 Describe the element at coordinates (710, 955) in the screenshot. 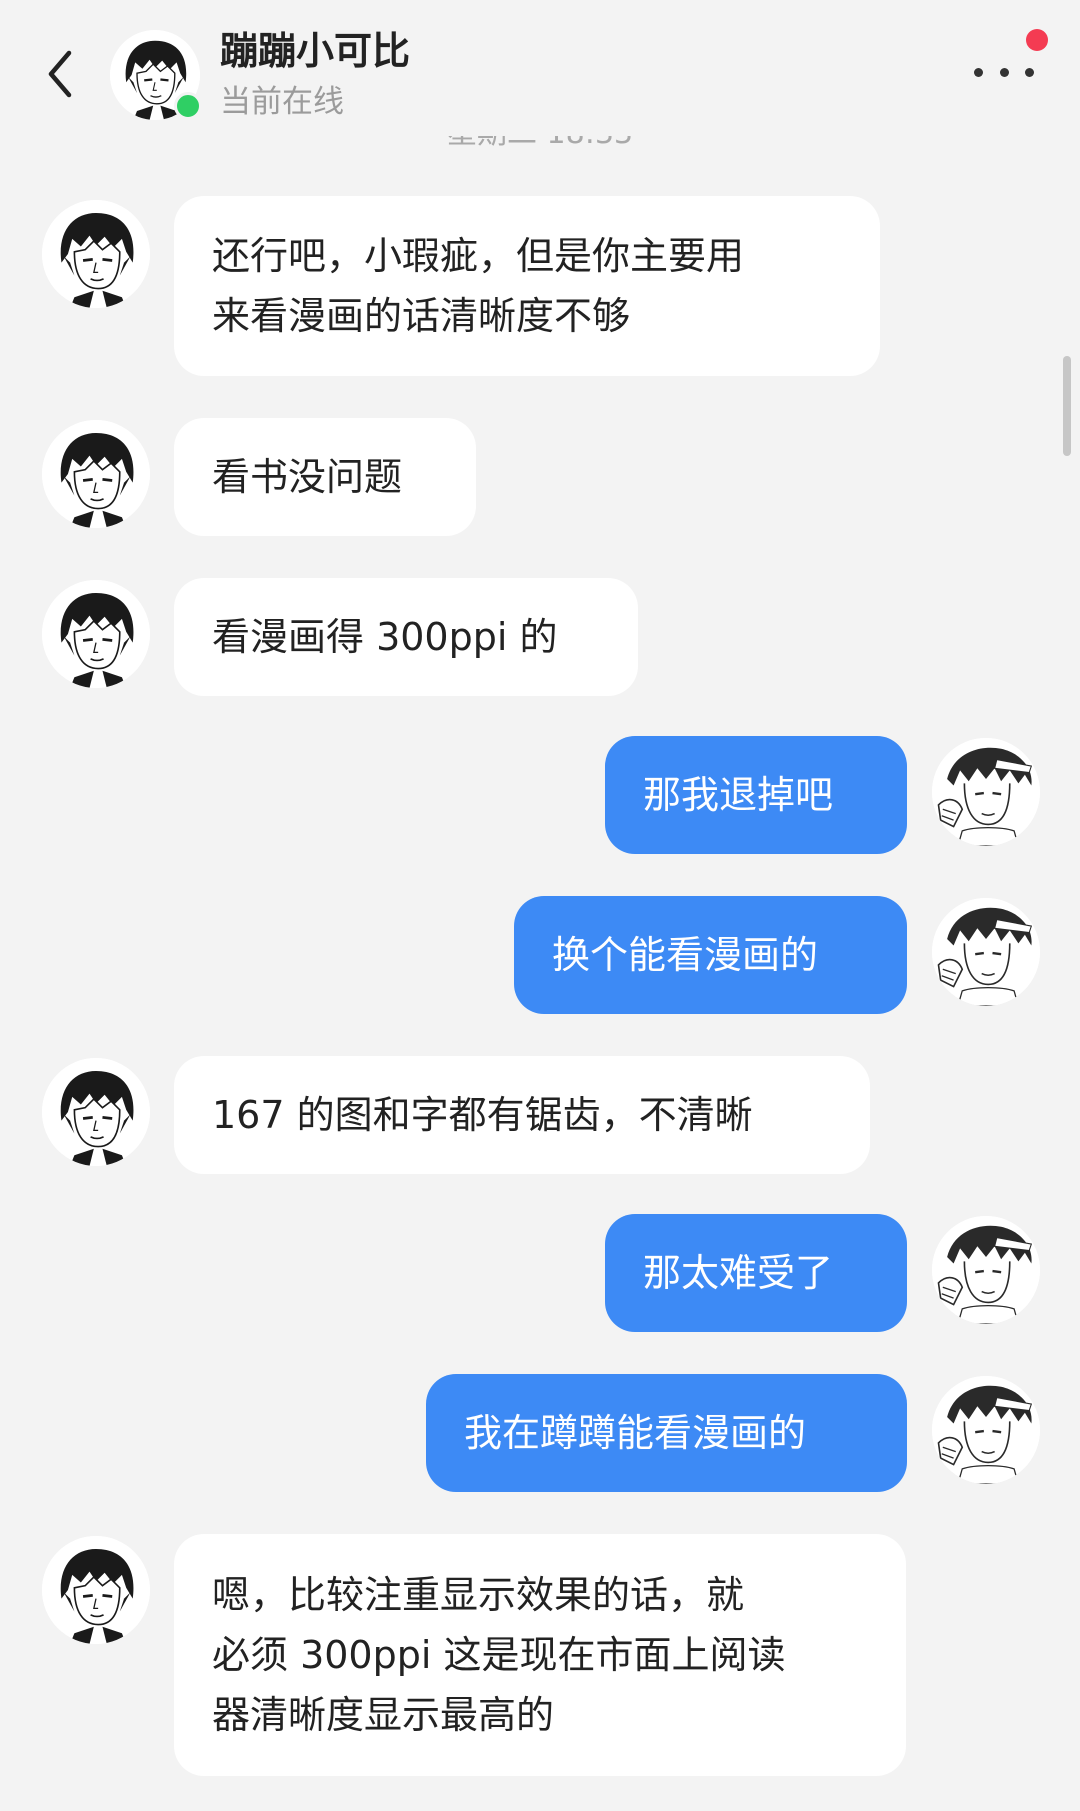

I see `outgoing-message-bubble: 换个能看漫画的` at that location.